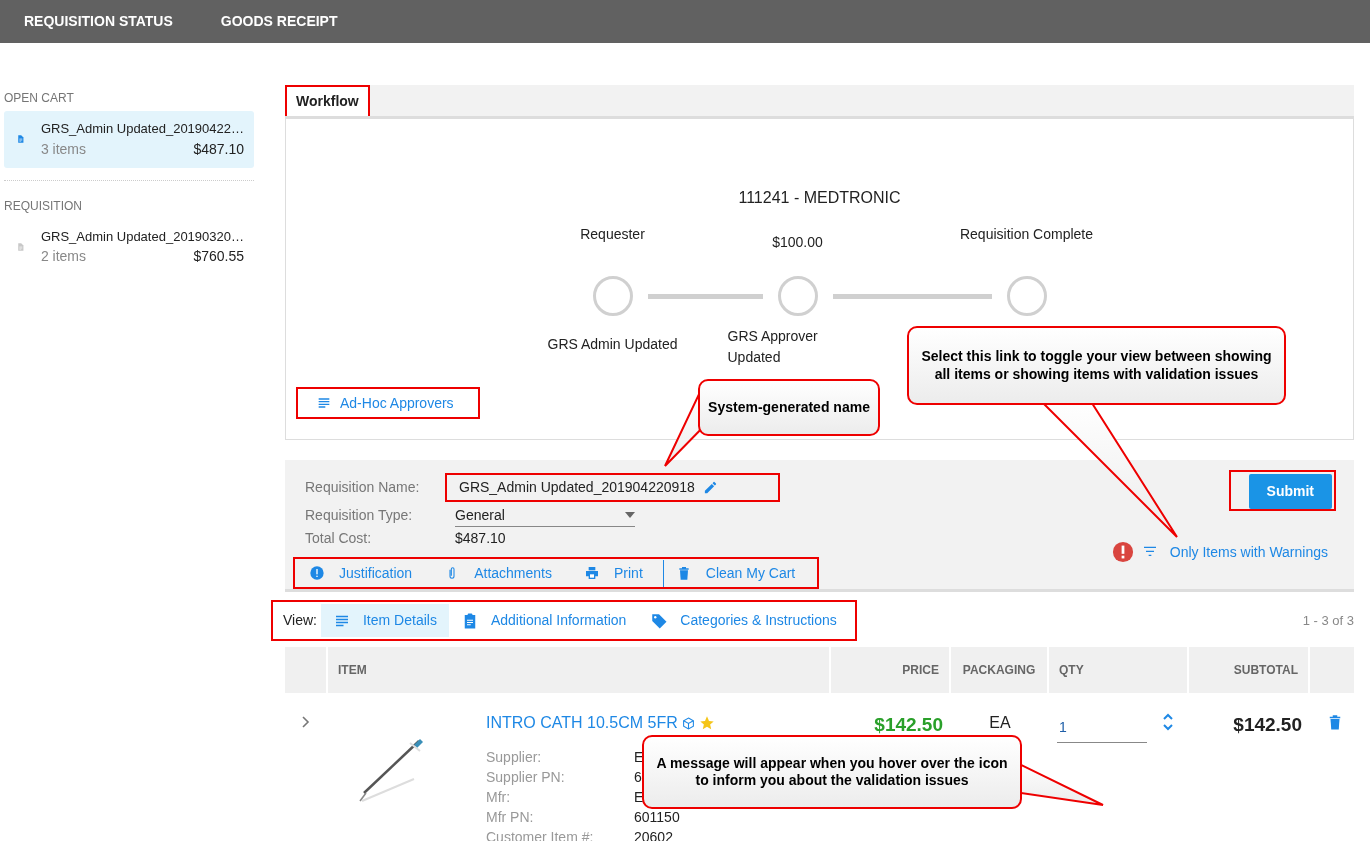 Image resolution: width=1370 pixels, height=841 pixels. What do you see at coordinates (514, 757) in the screenshot?
I see `detail-label: Supplier:` at bounding box center [514, 757].